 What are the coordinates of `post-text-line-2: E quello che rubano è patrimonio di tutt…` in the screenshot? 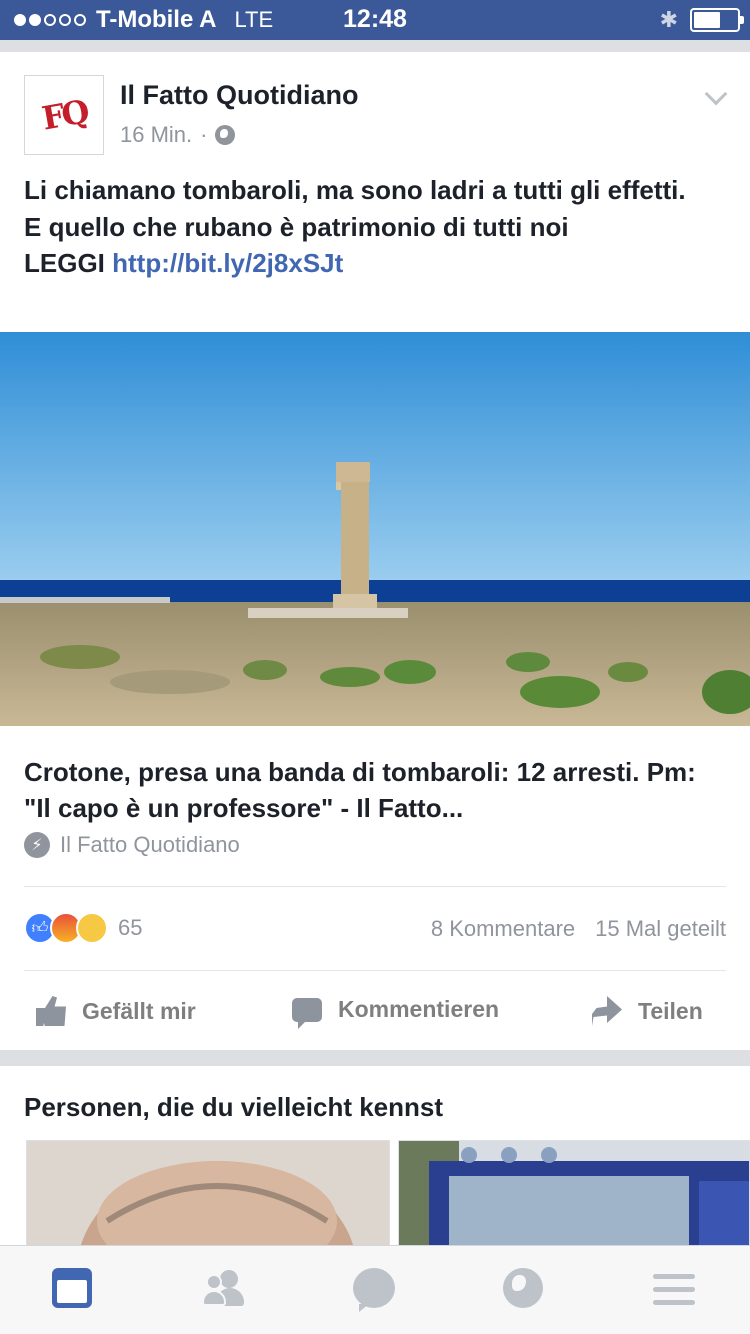 It's located at (296, 226).